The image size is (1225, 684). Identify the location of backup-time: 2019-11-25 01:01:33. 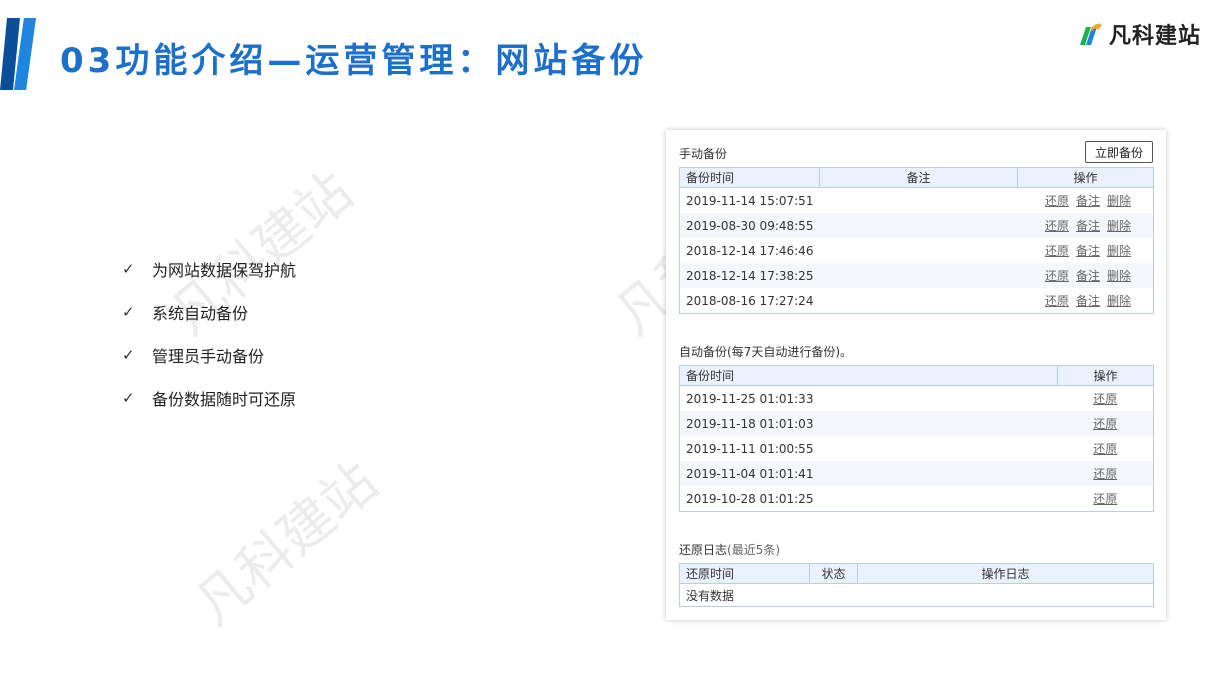
(750, 398).